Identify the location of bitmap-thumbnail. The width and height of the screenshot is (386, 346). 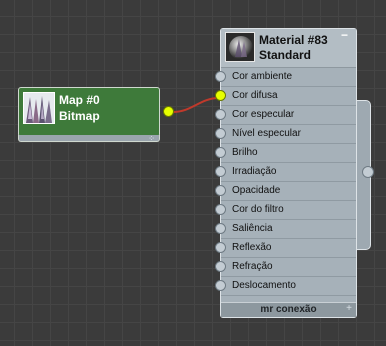
(39, 108).